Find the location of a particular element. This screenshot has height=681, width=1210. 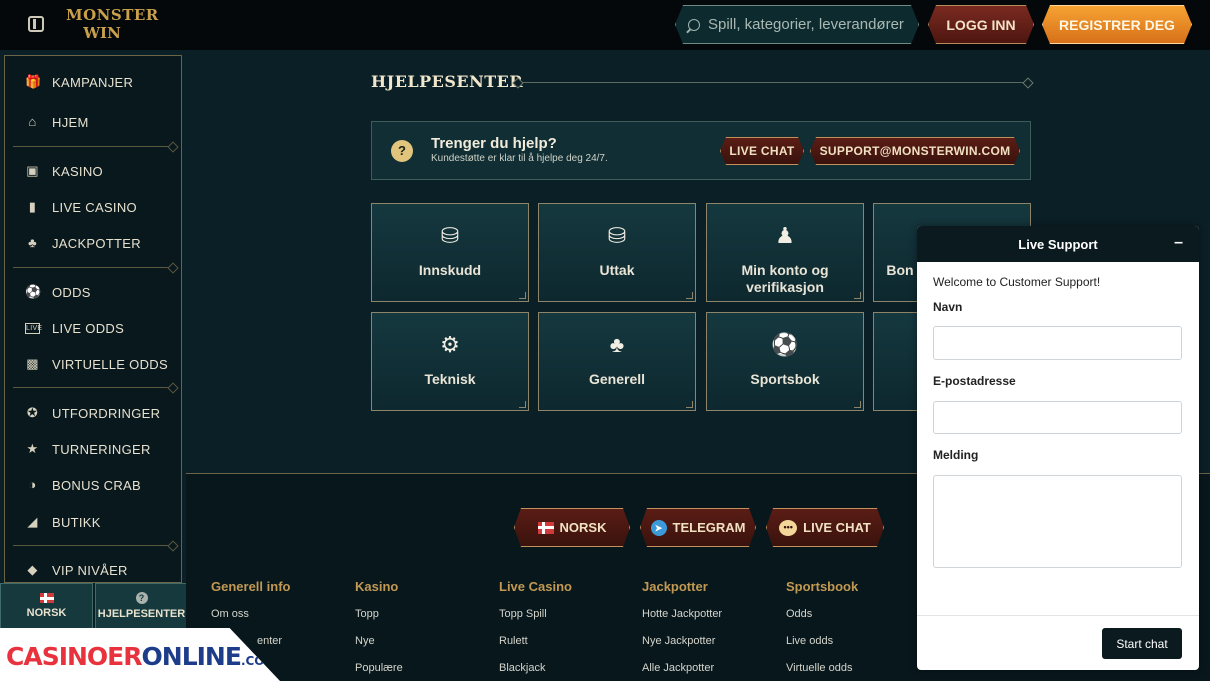

category-teknisk: ⚙ Teknisk is located at coordinates (450, 361).